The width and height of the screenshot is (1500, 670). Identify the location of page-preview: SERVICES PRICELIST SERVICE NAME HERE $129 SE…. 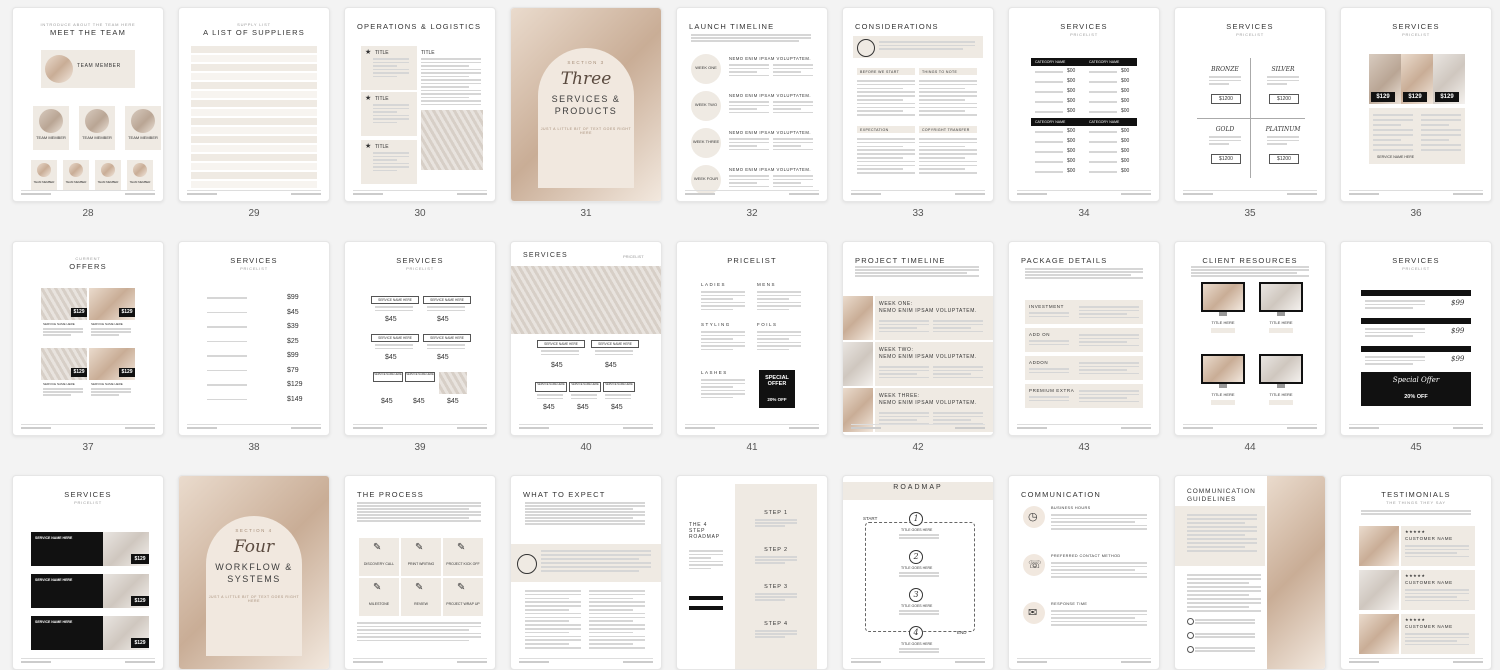
(88, 572).